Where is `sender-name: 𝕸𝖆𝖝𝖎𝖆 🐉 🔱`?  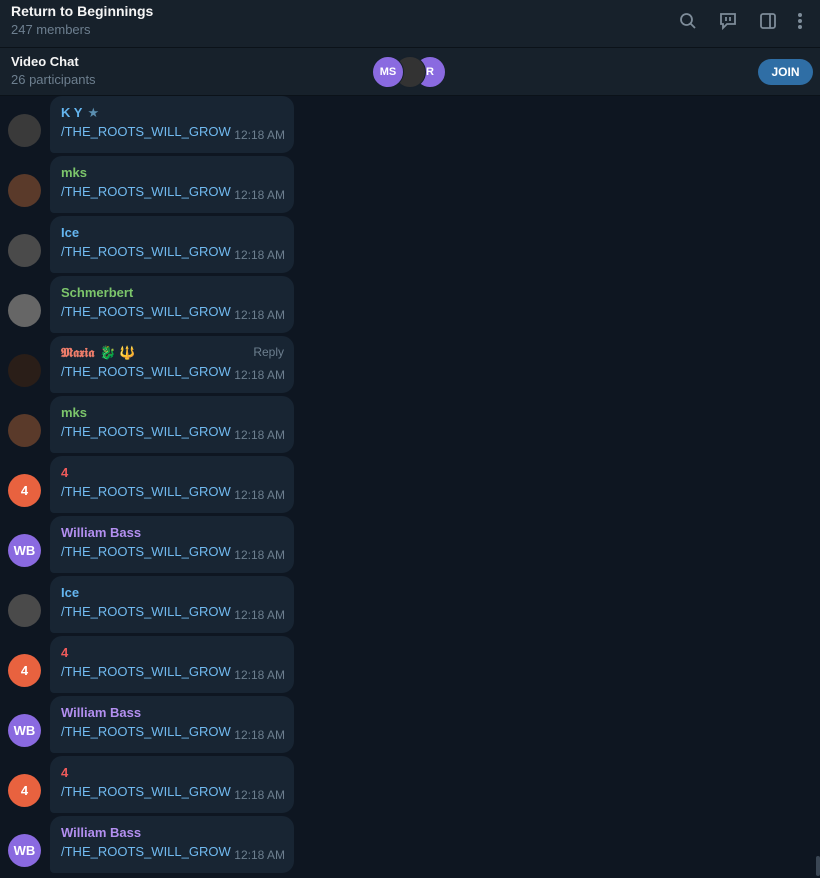
sender-name: 𝕸𝖆𝖝𝖎𝖆 🐉 🔱 is located at coordinates (98, 353).